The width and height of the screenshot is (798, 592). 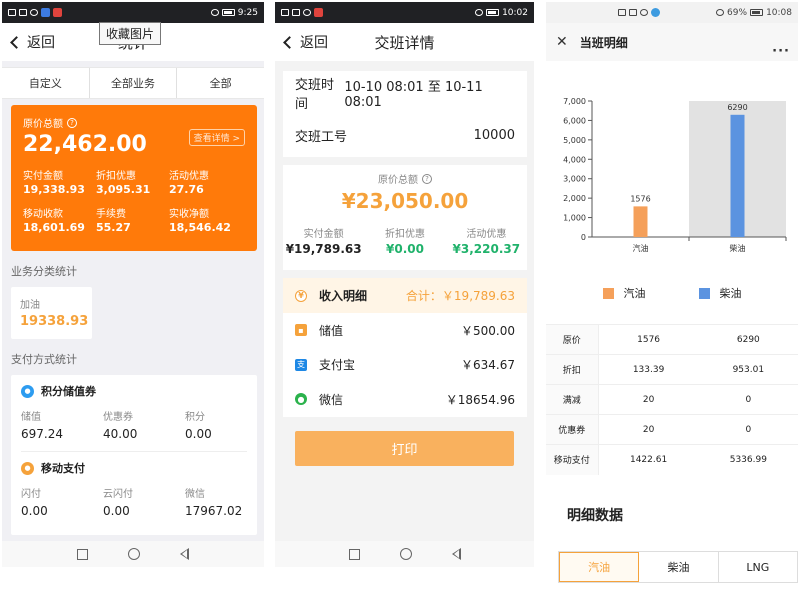 What do you see at coordinates (44, 359) in the screenshot?
I see `payment-section-title: 支付方式统计` at bounding box center [44, 359].